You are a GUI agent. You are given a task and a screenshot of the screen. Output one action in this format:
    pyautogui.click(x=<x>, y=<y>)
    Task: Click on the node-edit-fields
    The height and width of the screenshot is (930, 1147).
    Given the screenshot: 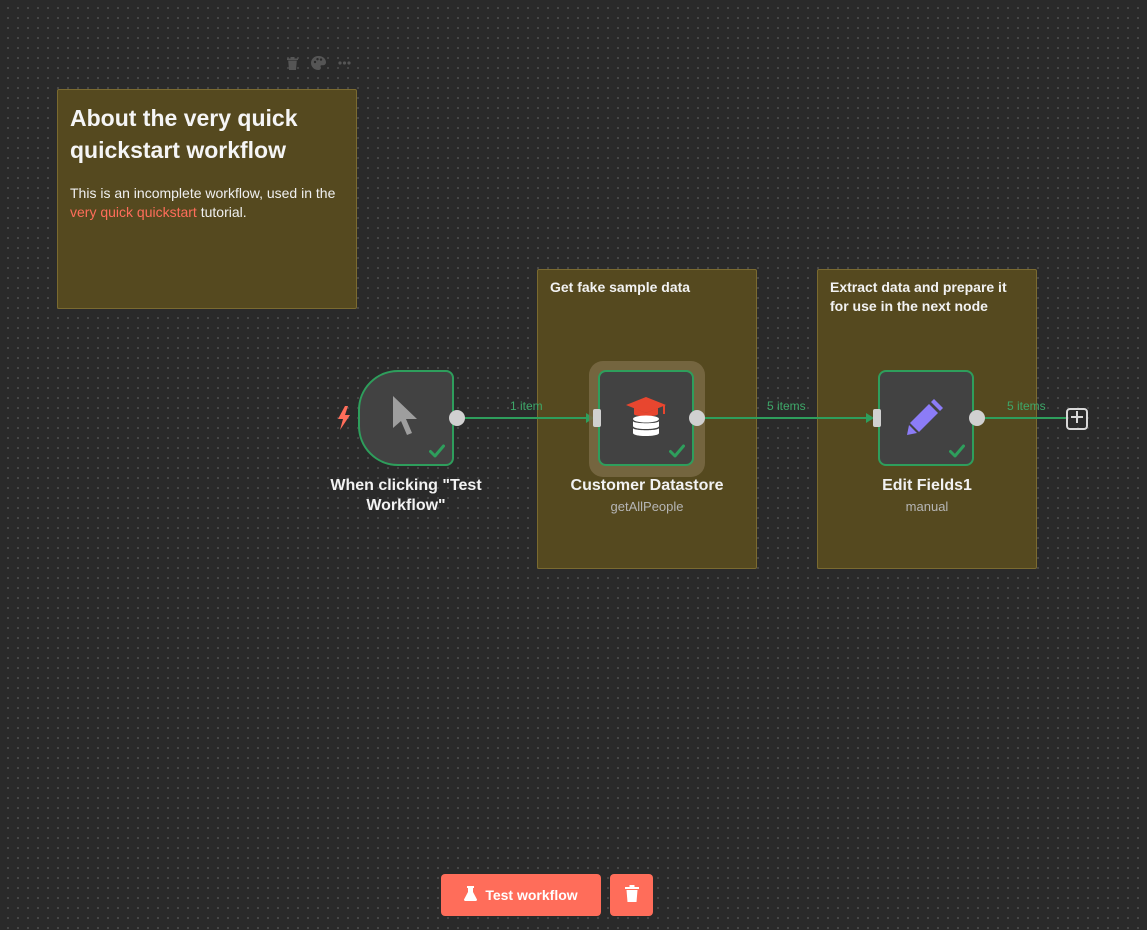 What is the action you would take?
    pyautogui.click(x=926, y=418)
    